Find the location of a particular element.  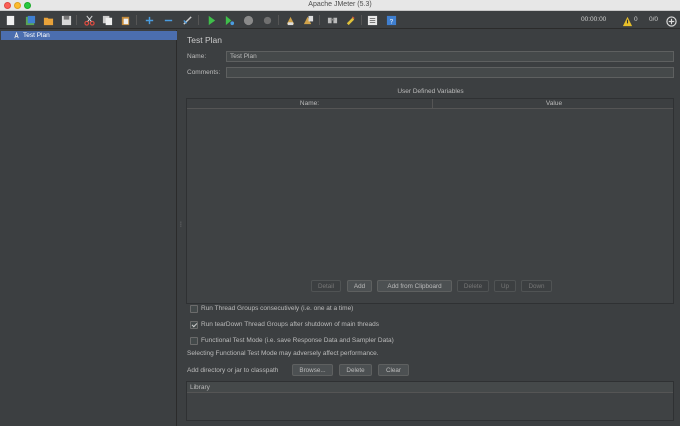

clear-all-icon is located at coordinates (308, 20).